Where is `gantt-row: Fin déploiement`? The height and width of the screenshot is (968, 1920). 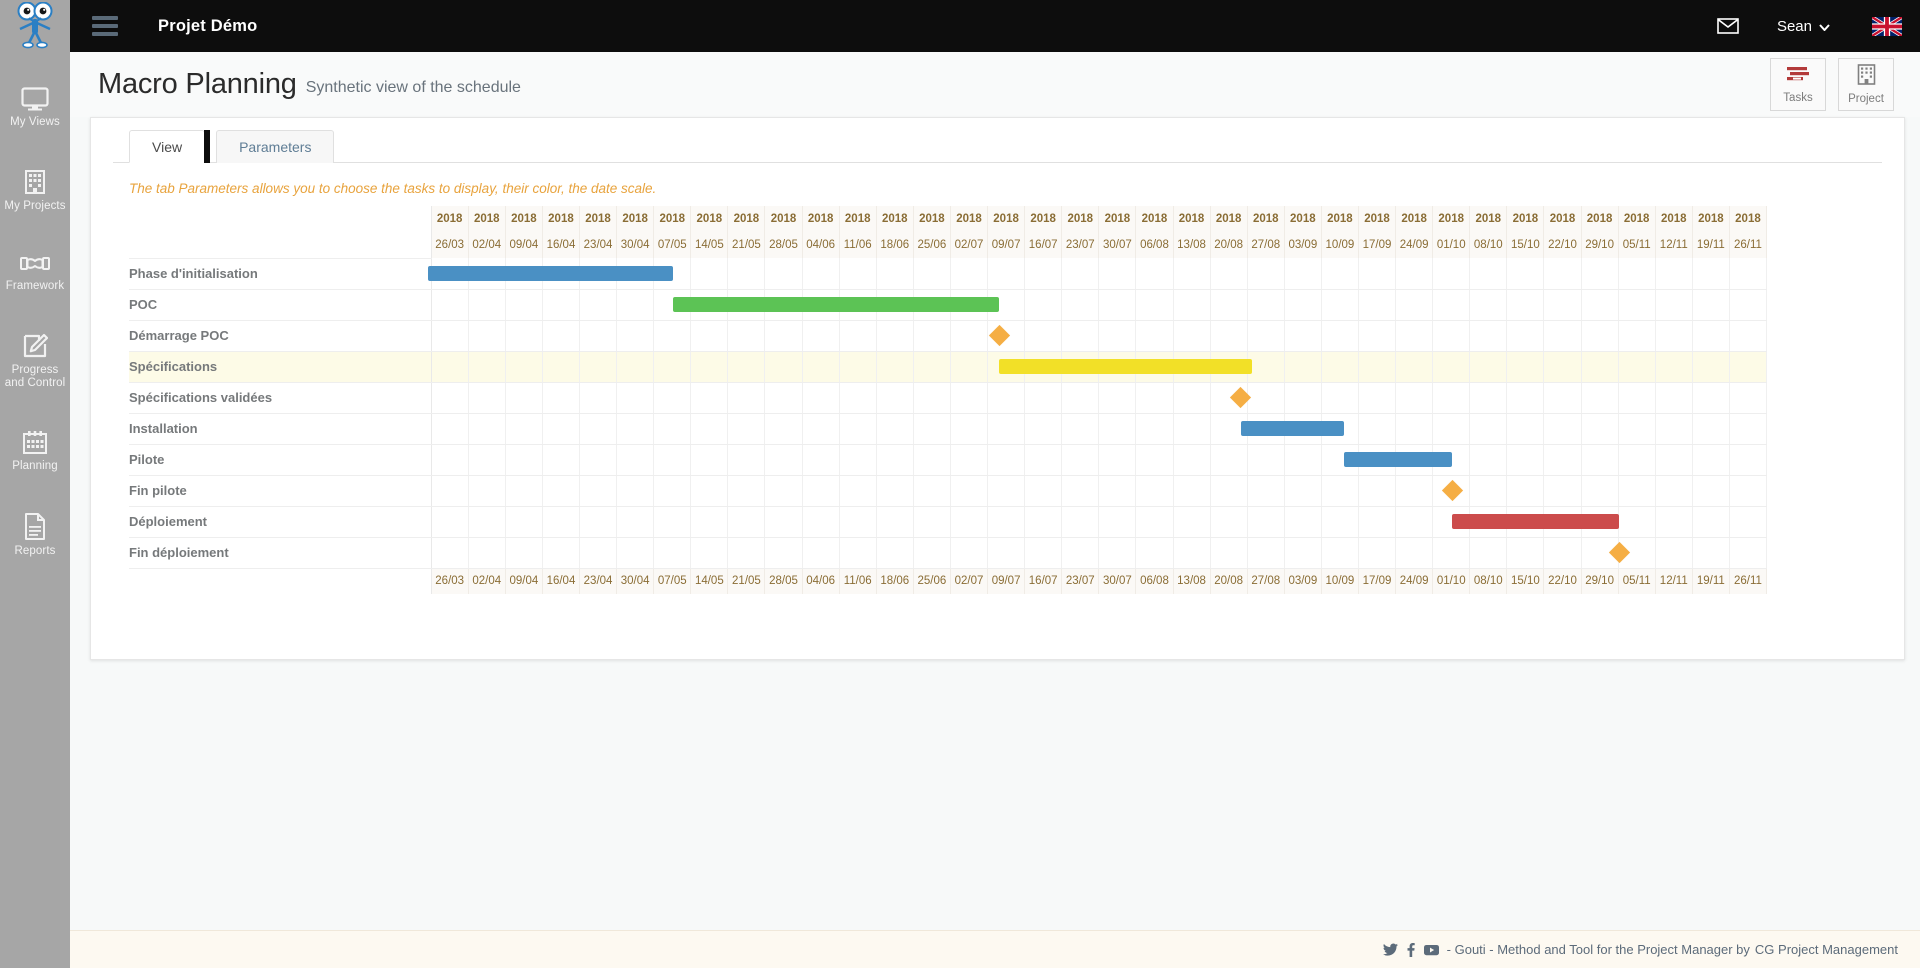 gantt-row: Fin déploiement is located at coordinates (948, 553).